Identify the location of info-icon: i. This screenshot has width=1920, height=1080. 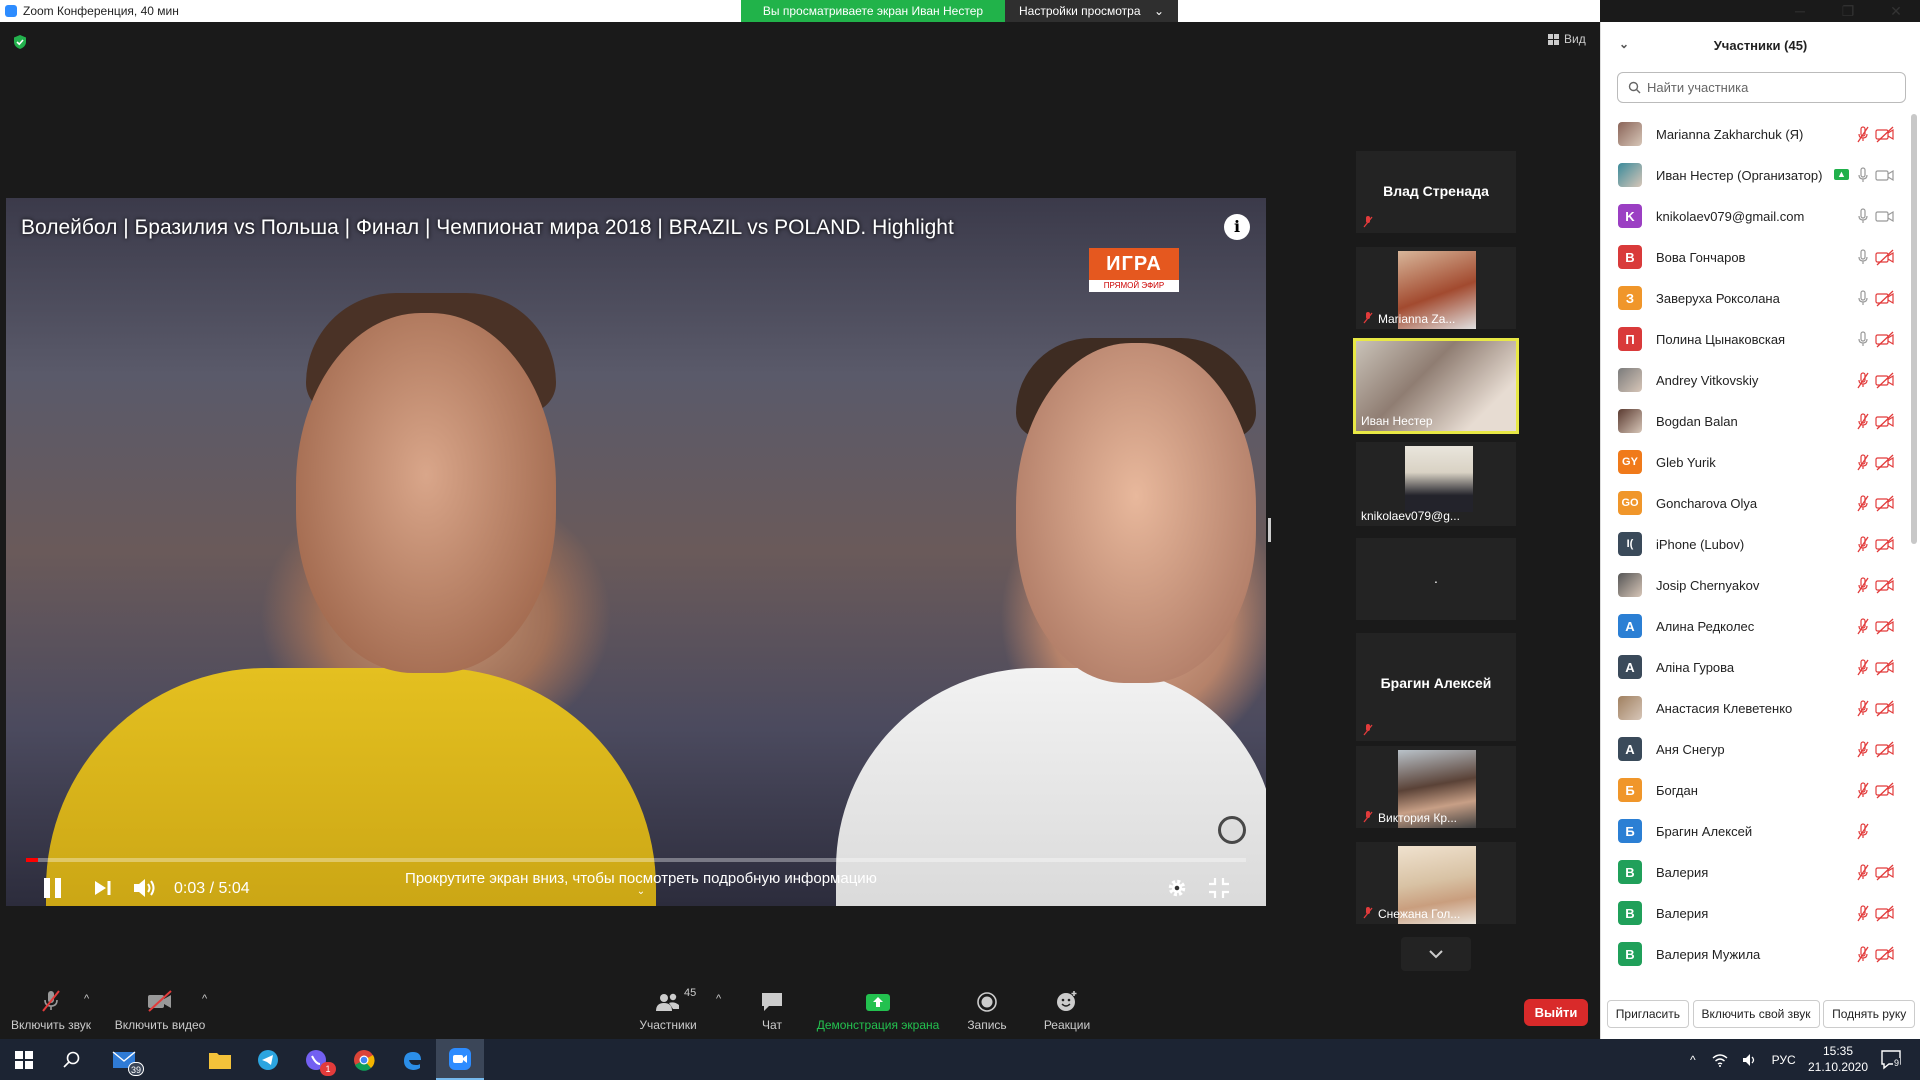
(1237, 227).